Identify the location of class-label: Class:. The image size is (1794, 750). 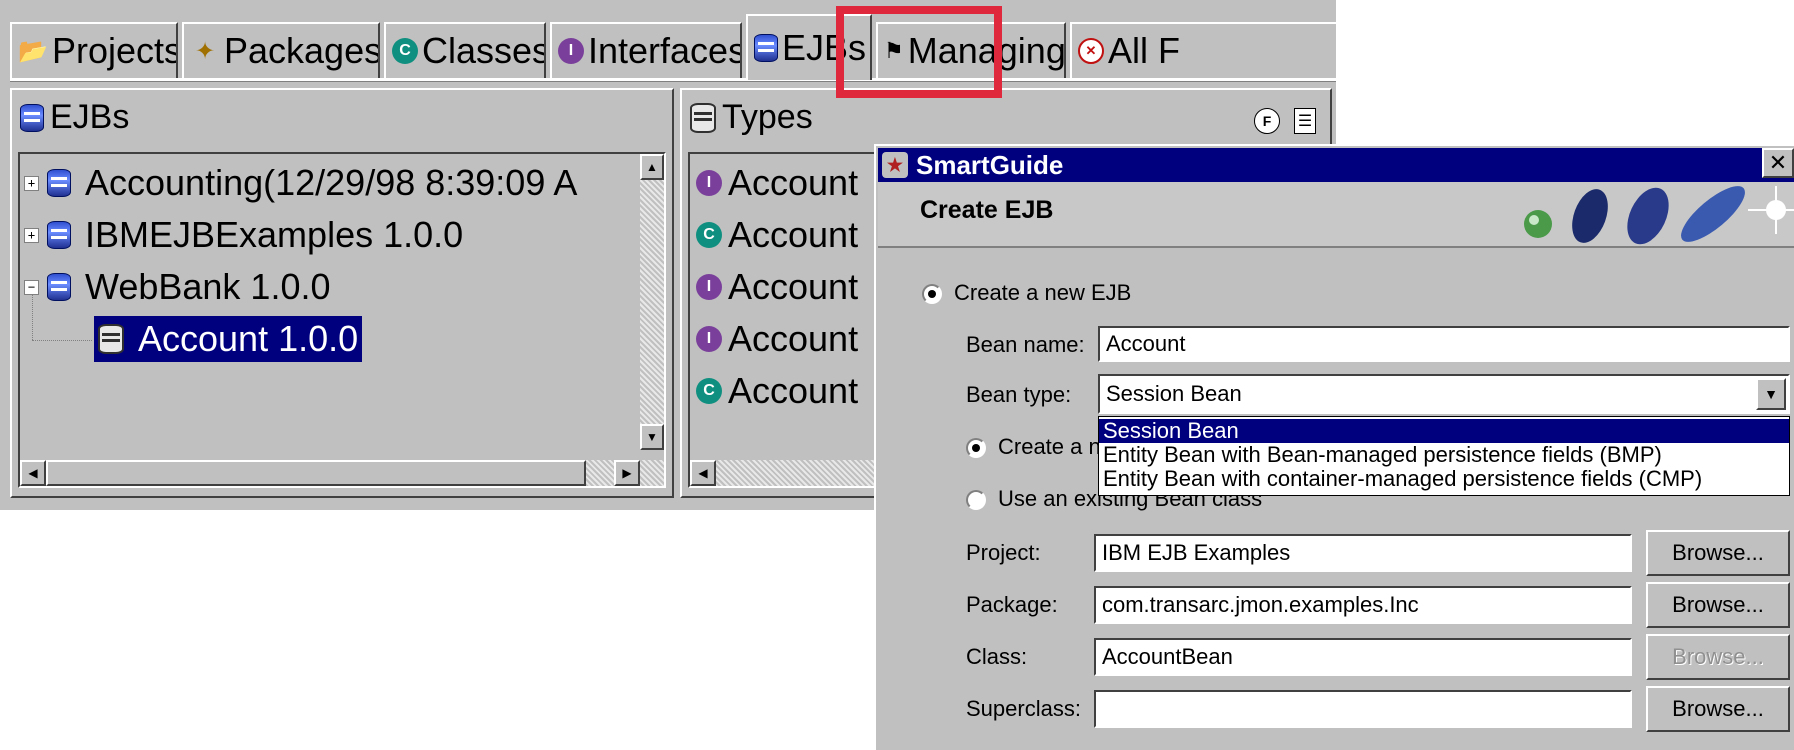
(997, 656).